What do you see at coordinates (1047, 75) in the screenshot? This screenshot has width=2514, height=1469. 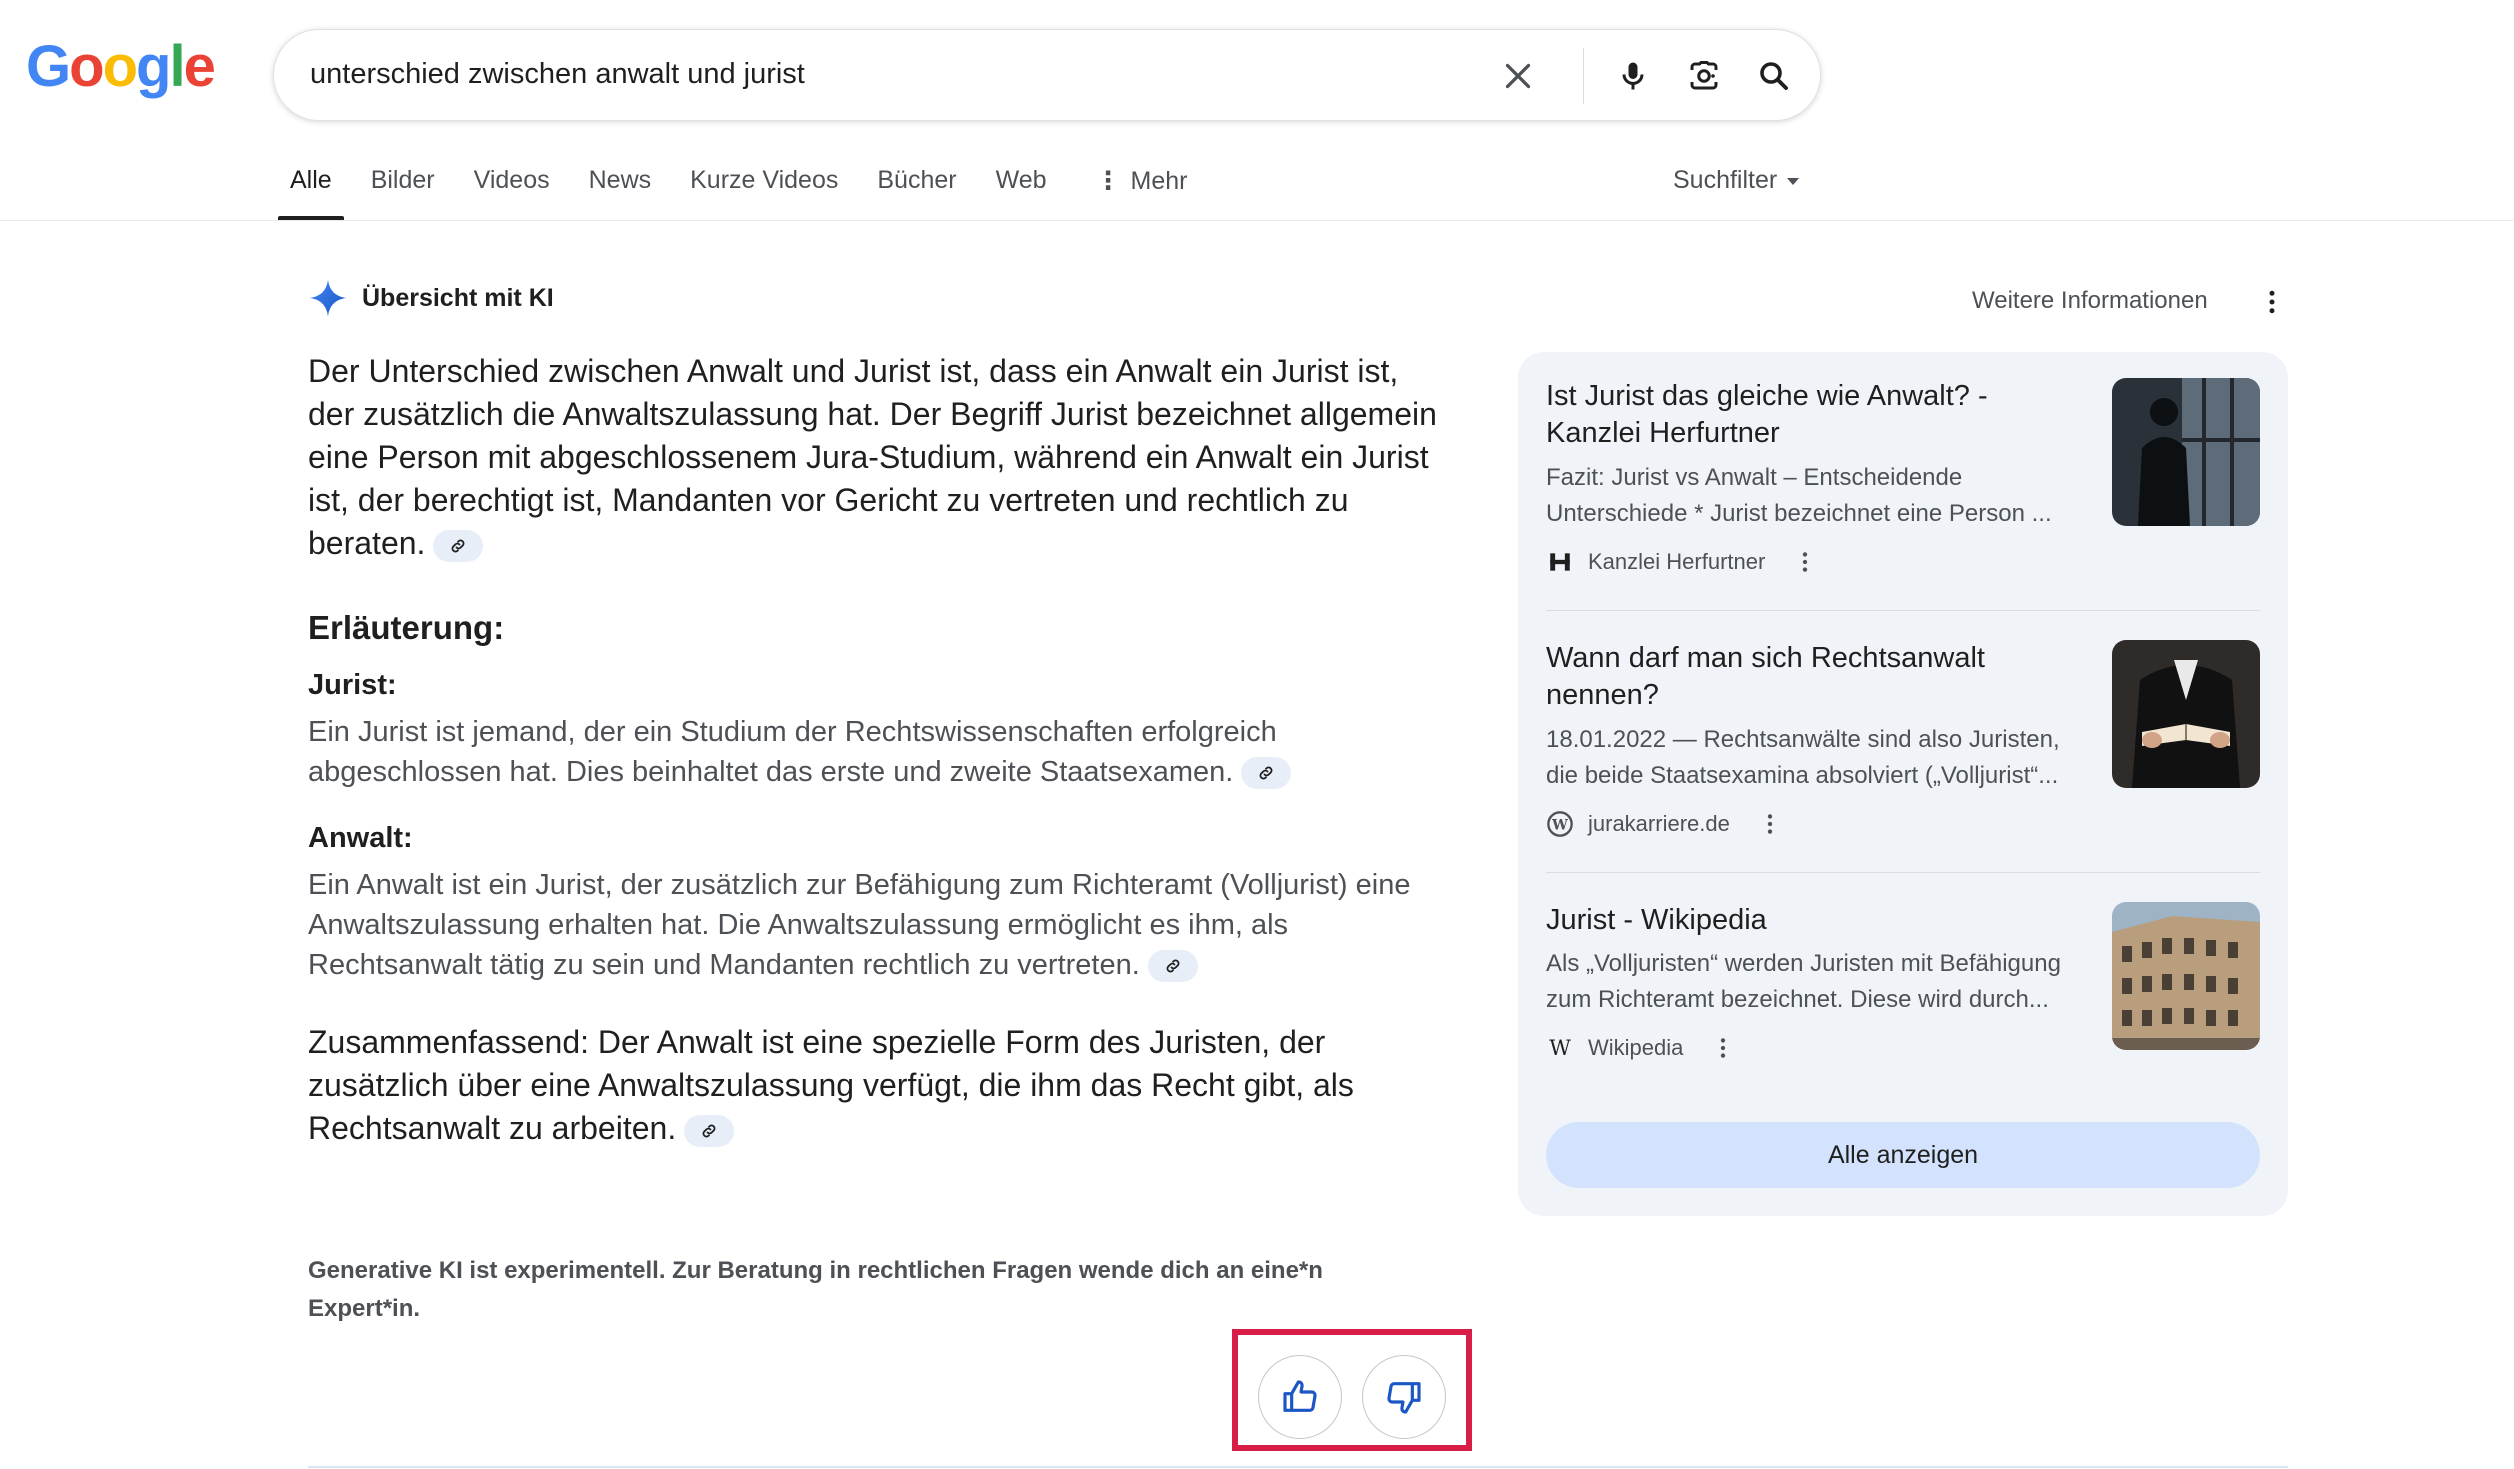 I see `search-box: unterschied zwischen anwalt und jurist` at bounding box center [1047, 75].